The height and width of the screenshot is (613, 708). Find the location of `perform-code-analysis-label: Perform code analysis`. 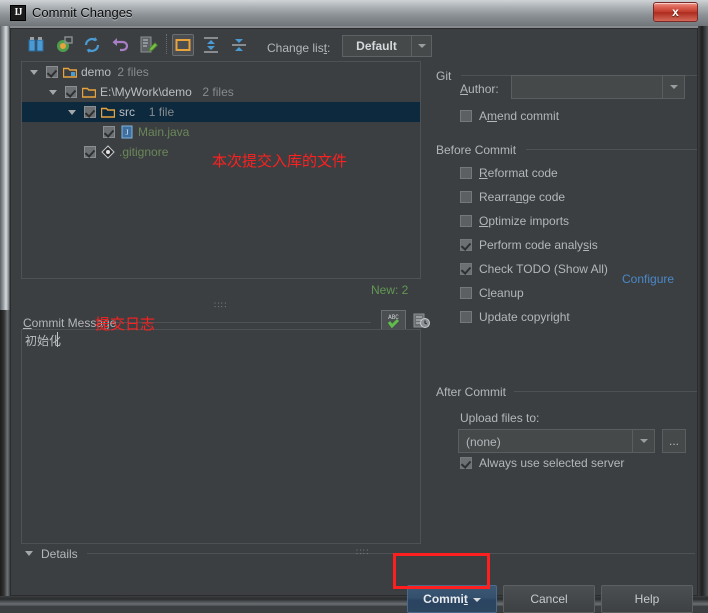

perform-code-analysis-label: Perform code analysis is located at coordinates (538, 245).